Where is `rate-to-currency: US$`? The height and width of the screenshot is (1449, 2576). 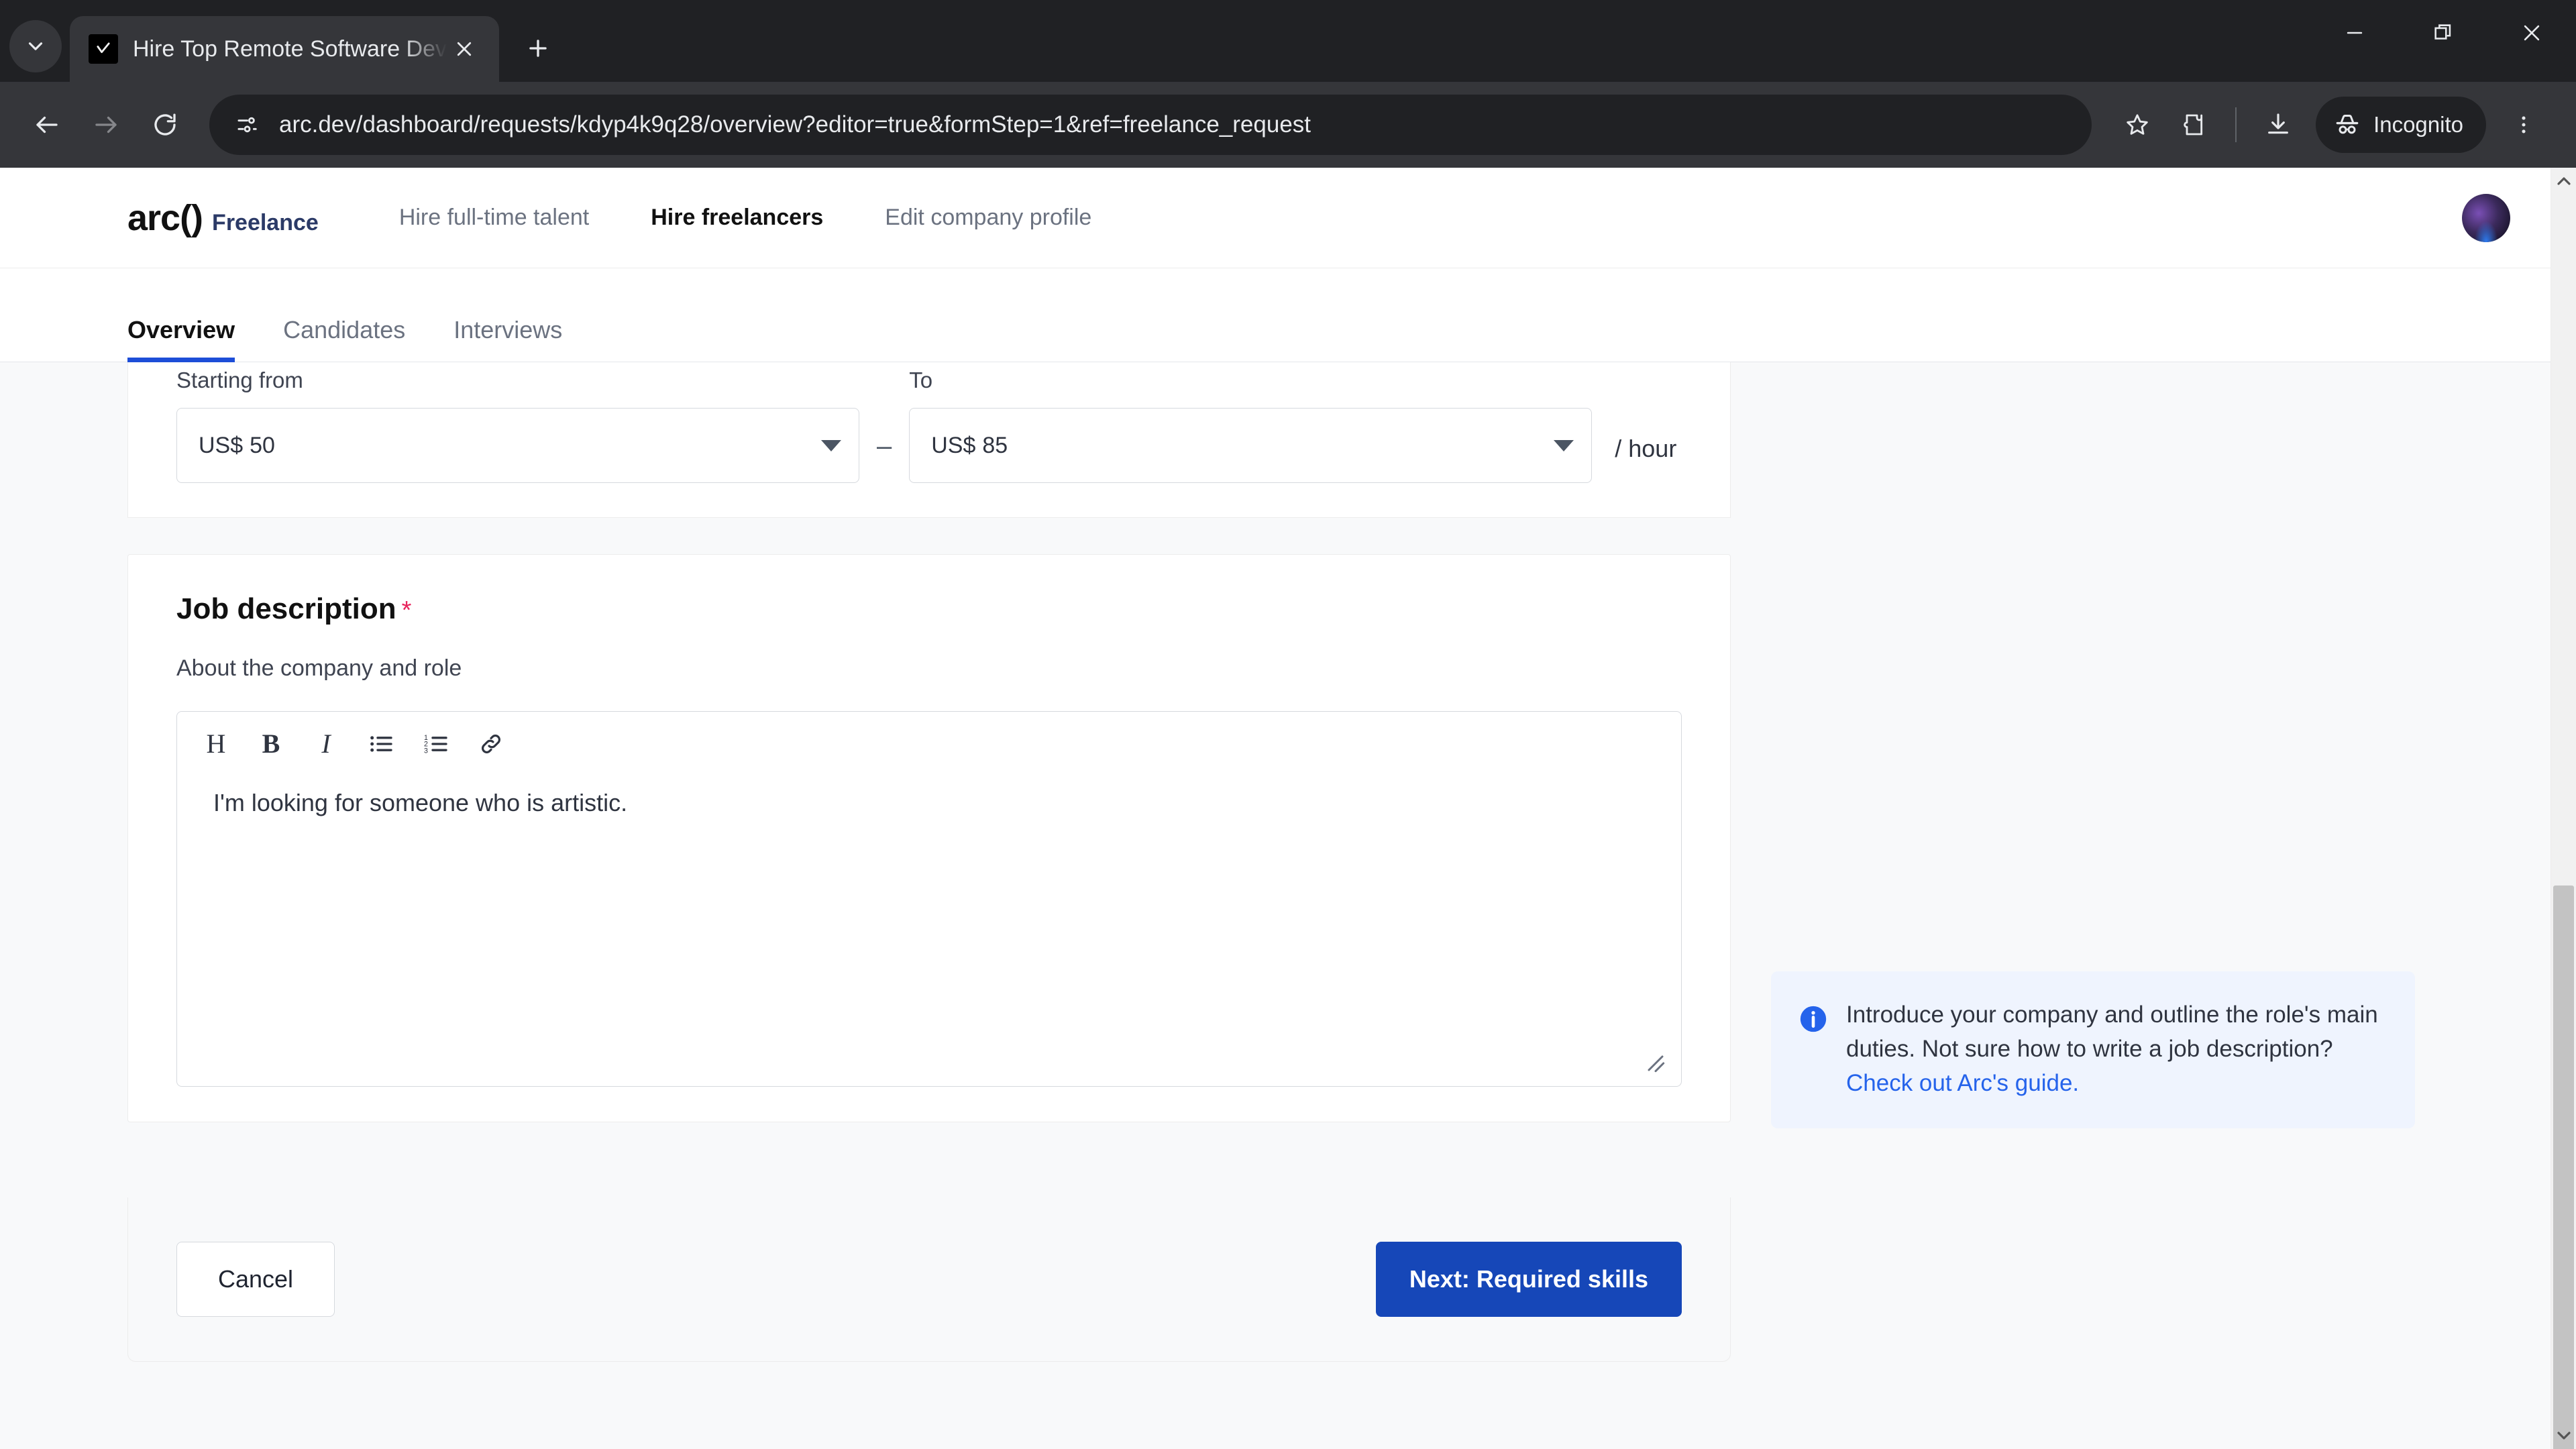
rate-to-currency: US$ is located at coordinates (953, 445).